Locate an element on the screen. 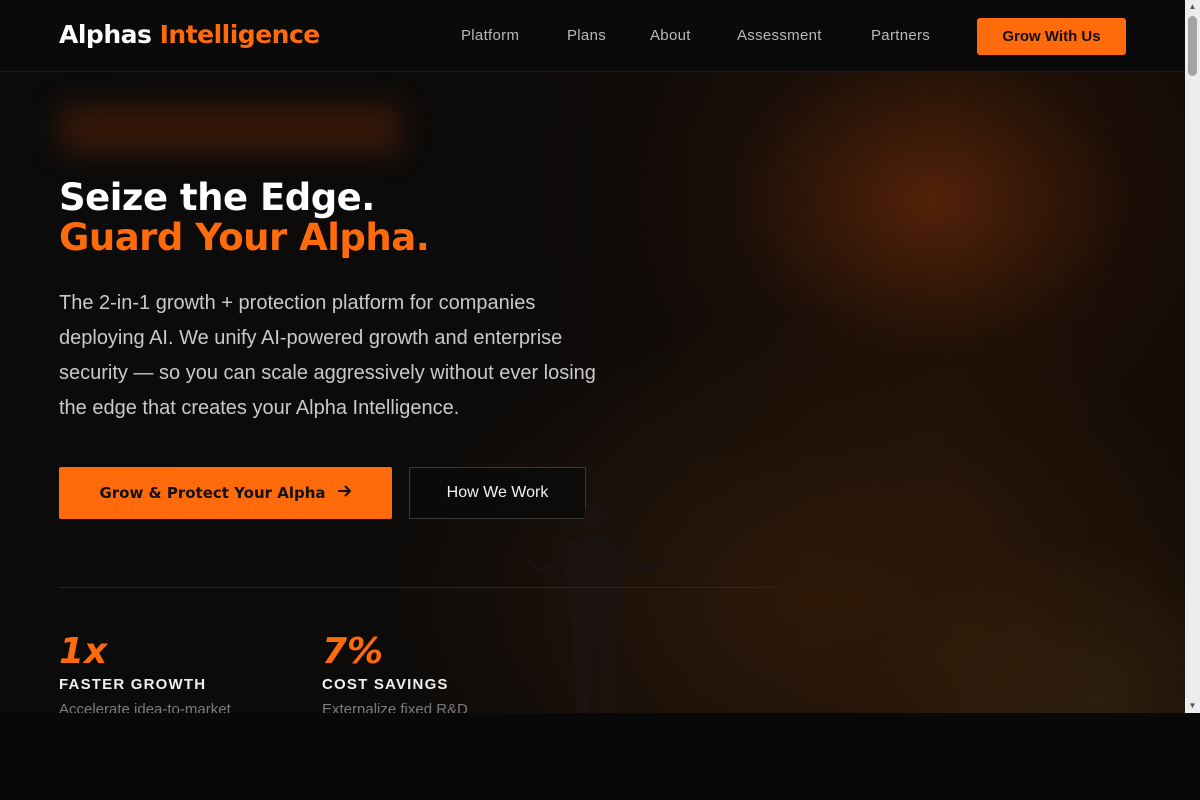 The height and width of the screenshot is (800, 1200). nav-link-about: About is located at coordinates (670, 35).